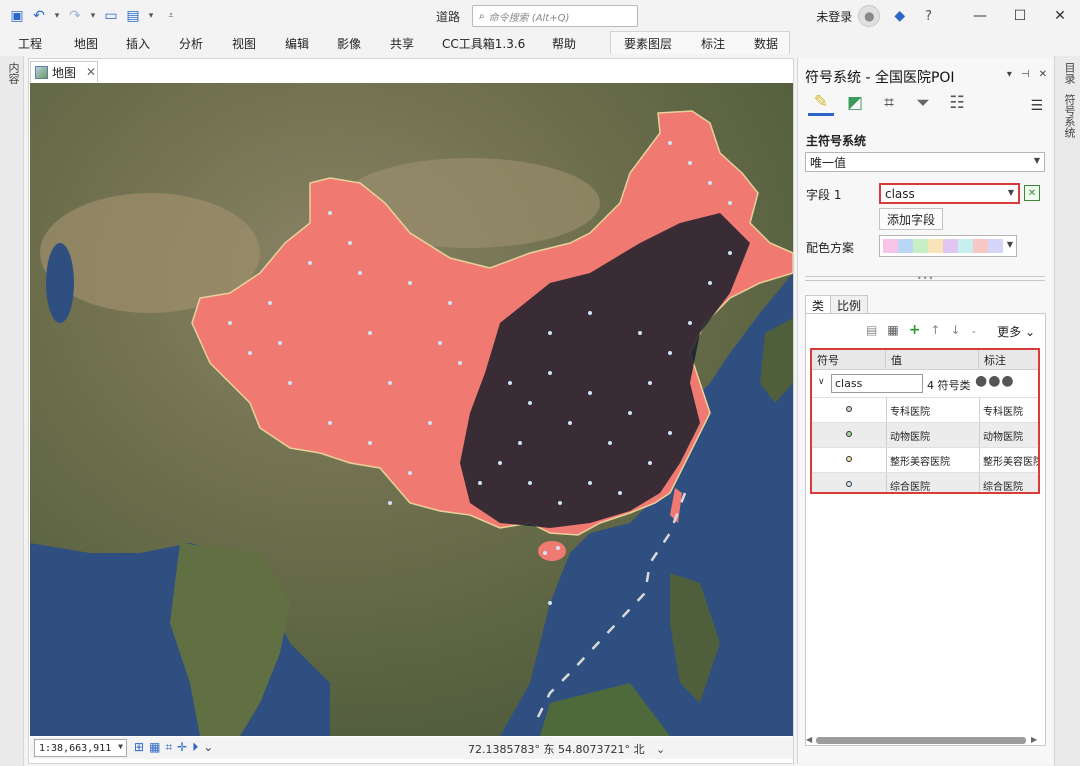 This screenshot has height=766, width=1080. I want to click on row-label: 动物医院, so click(1008, 435).